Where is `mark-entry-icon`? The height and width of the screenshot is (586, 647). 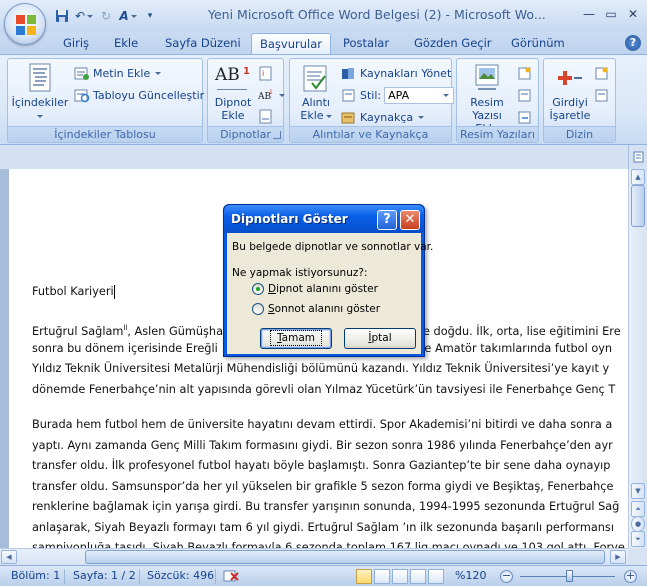
mark-entry-icon is located at coordinates (570, 78).